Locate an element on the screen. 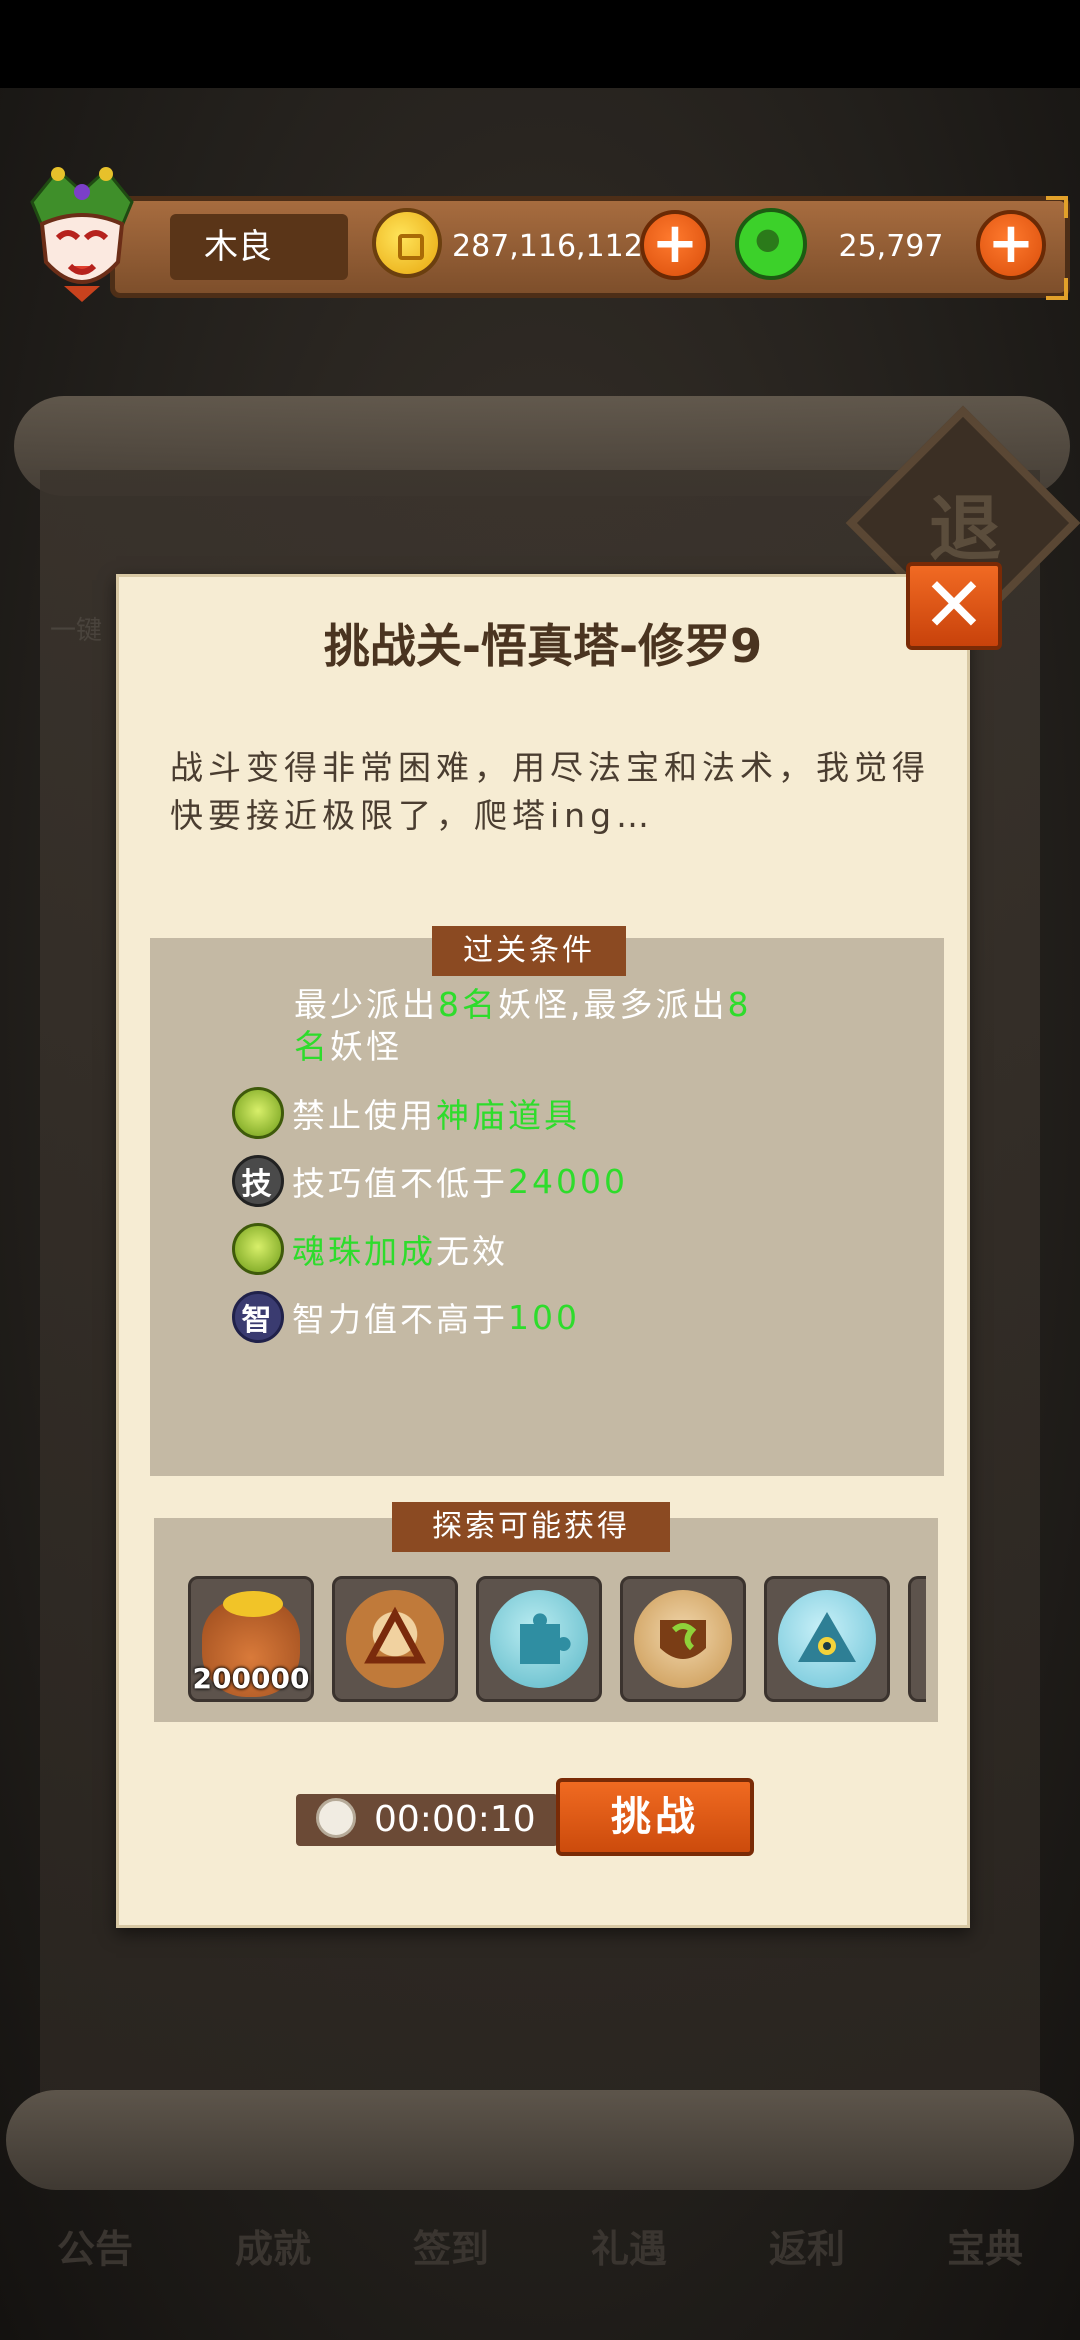 The width and height of the screenshot is (1080, 2340). condition-row: 技 技巧值不低于 24000 is located at coordinates (430, 1181).